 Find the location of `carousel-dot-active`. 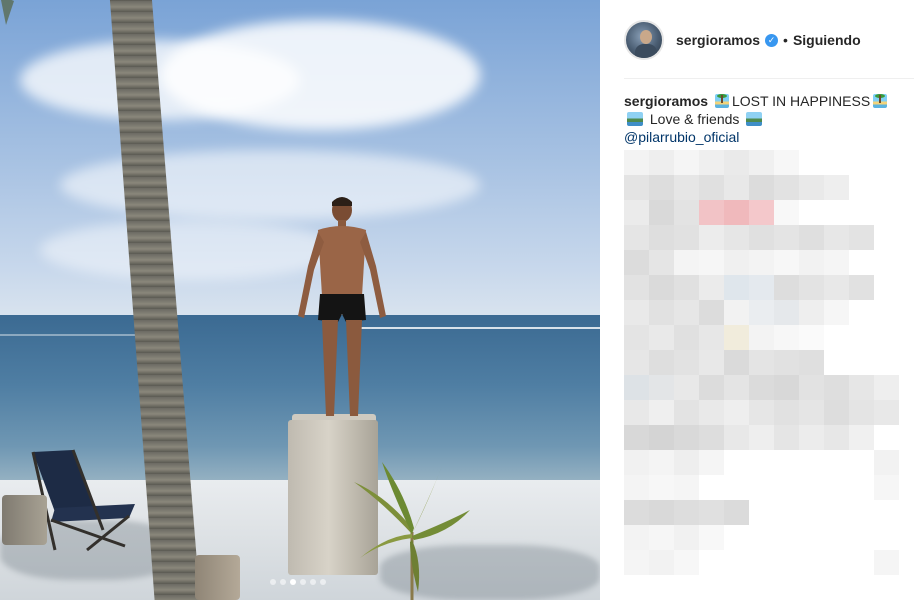

carousel-dot-active is located at coordinates (293, 582).